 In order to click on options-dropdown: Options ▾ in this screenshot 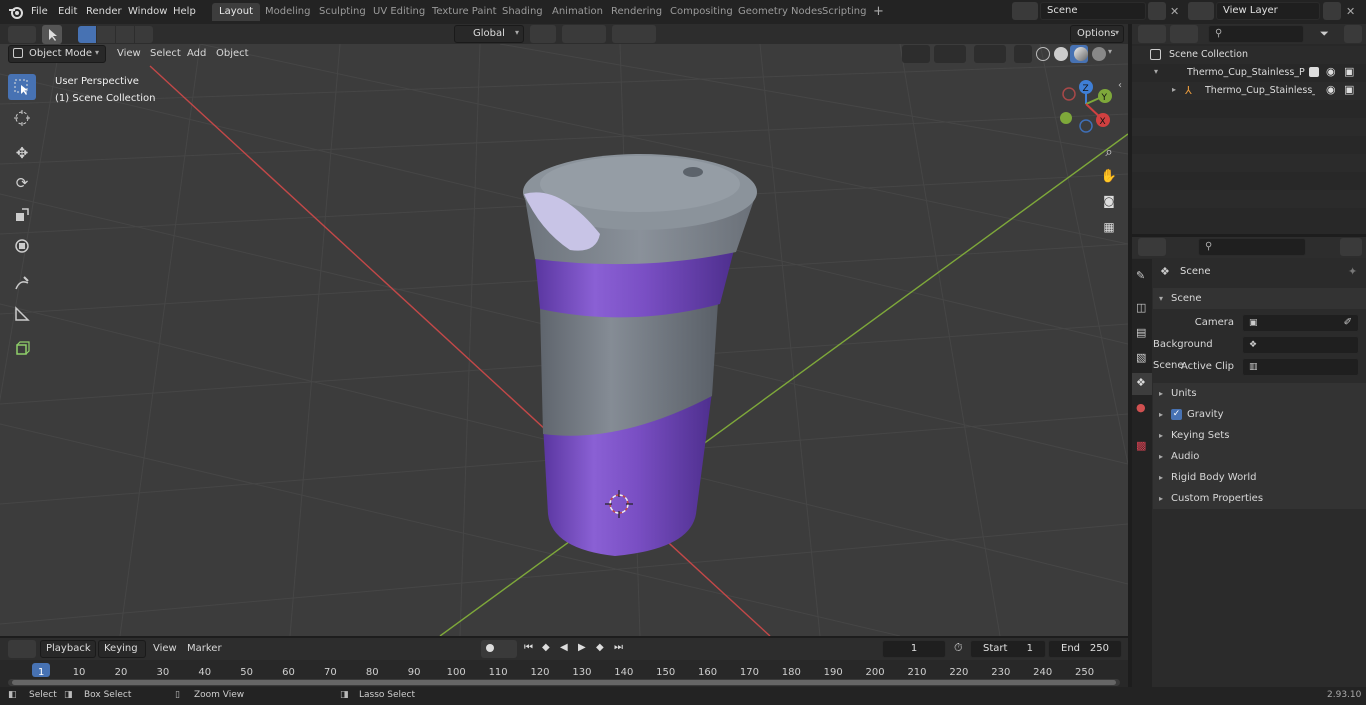, I will do `click(1097, 34)`.